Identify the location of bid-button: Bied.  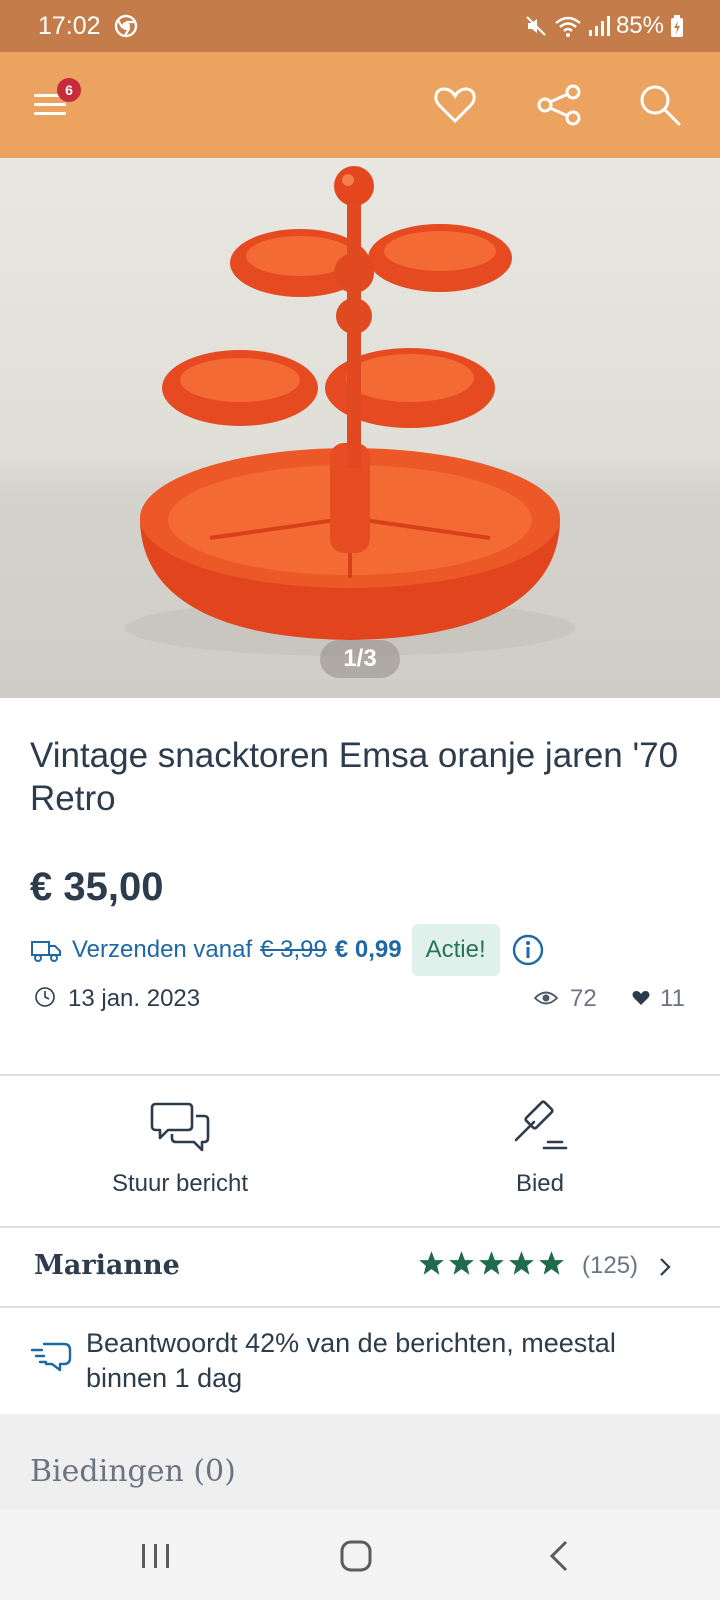
(540, 1151).